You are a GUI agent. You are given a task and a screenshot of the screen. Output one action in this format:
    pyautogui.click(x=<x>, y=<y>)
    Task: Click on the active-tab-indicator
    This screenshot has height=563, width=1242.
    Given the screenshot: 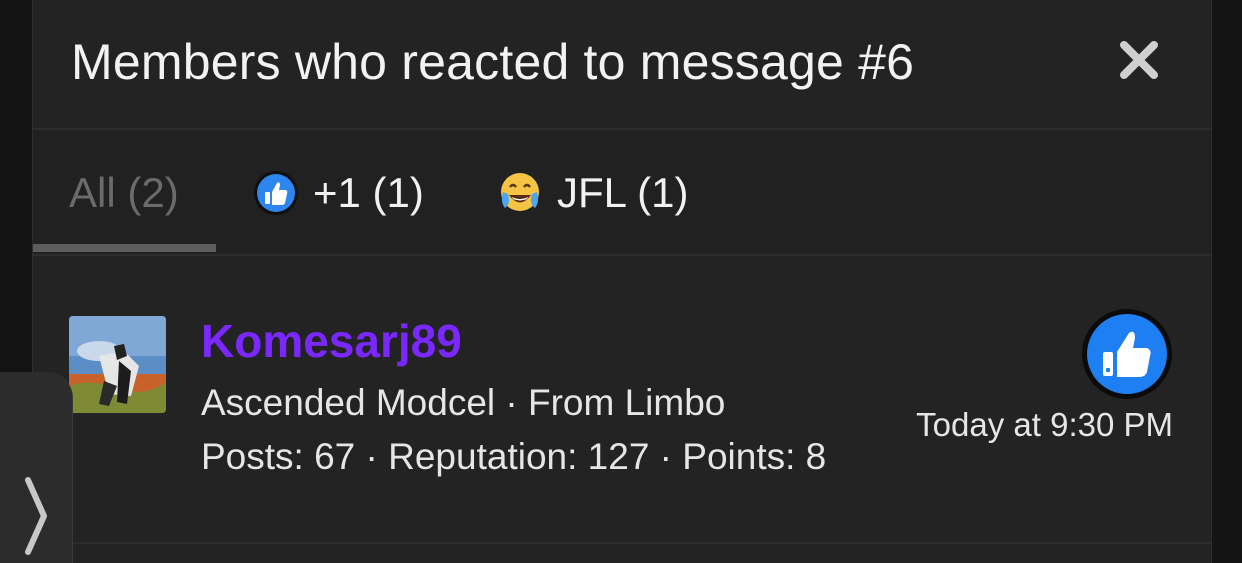 What is the action you would take?
    pyautogui.click(x=124, y=248)
    